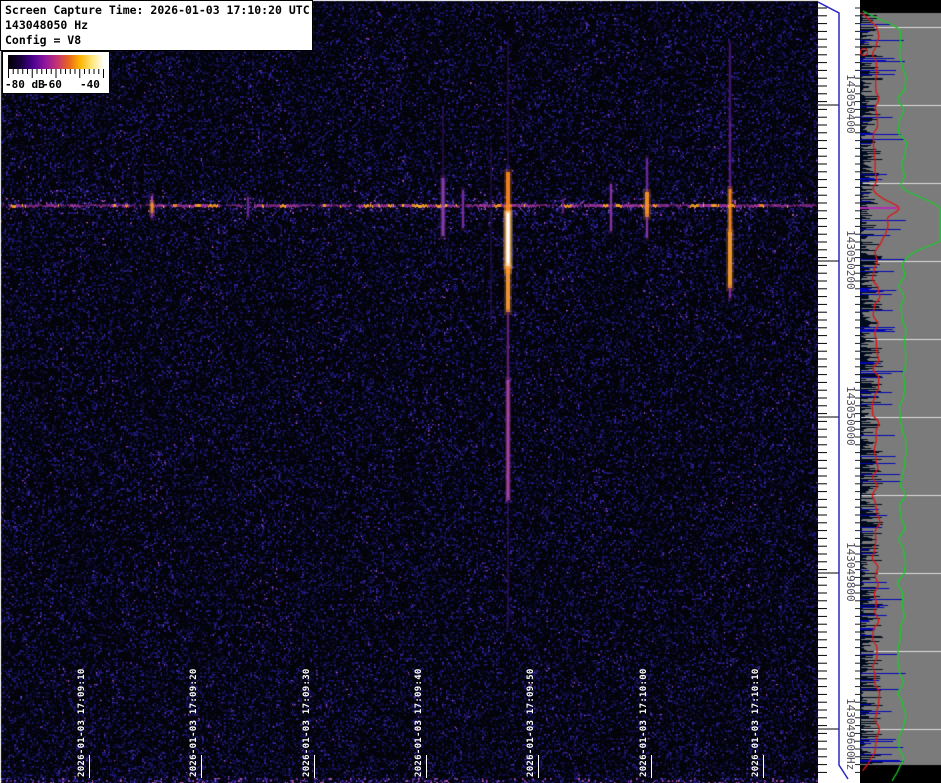 This screenshot has height=783, width=941. What do you see at coordinates (850, 260) in the screenshot?
I see `frequency-label: 143050200` at bounding box center [850, 260].